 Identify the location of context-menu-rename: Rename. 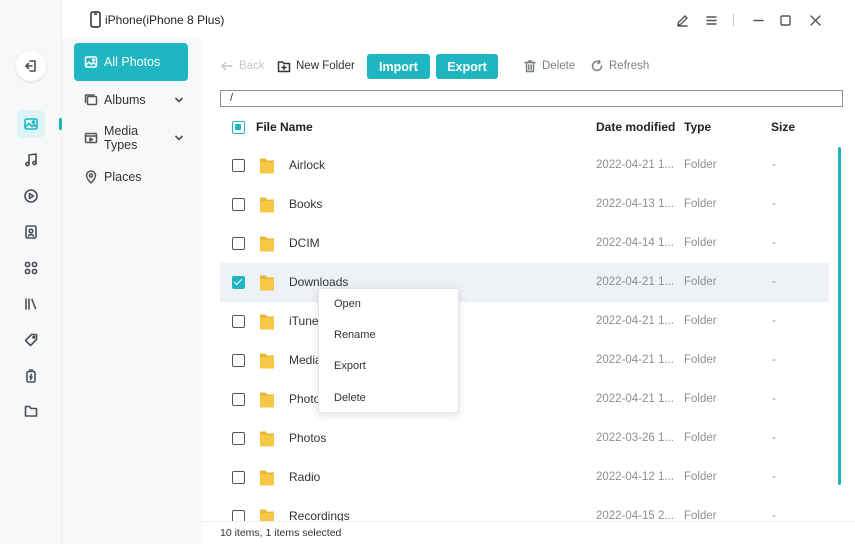
(388, 335).